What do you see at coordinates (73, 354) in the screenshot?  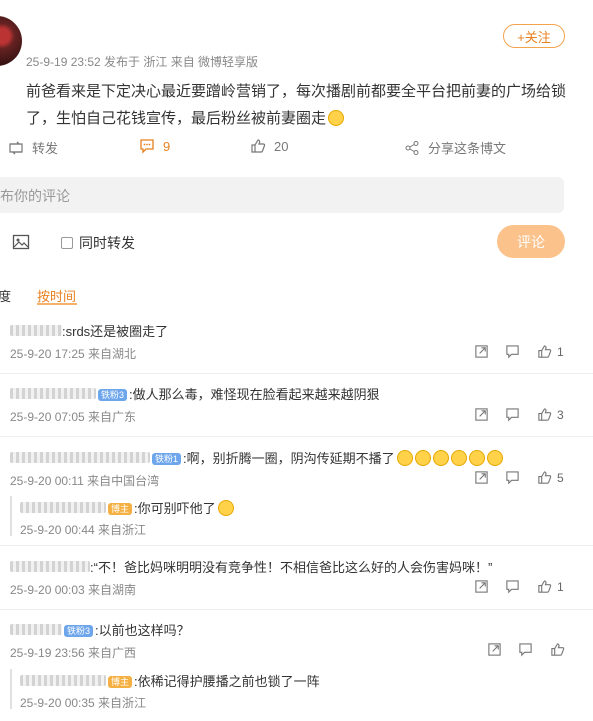 I see `comment-meta: 25-9-20 17:25 来自湖北` at bounding box center [73, 354].